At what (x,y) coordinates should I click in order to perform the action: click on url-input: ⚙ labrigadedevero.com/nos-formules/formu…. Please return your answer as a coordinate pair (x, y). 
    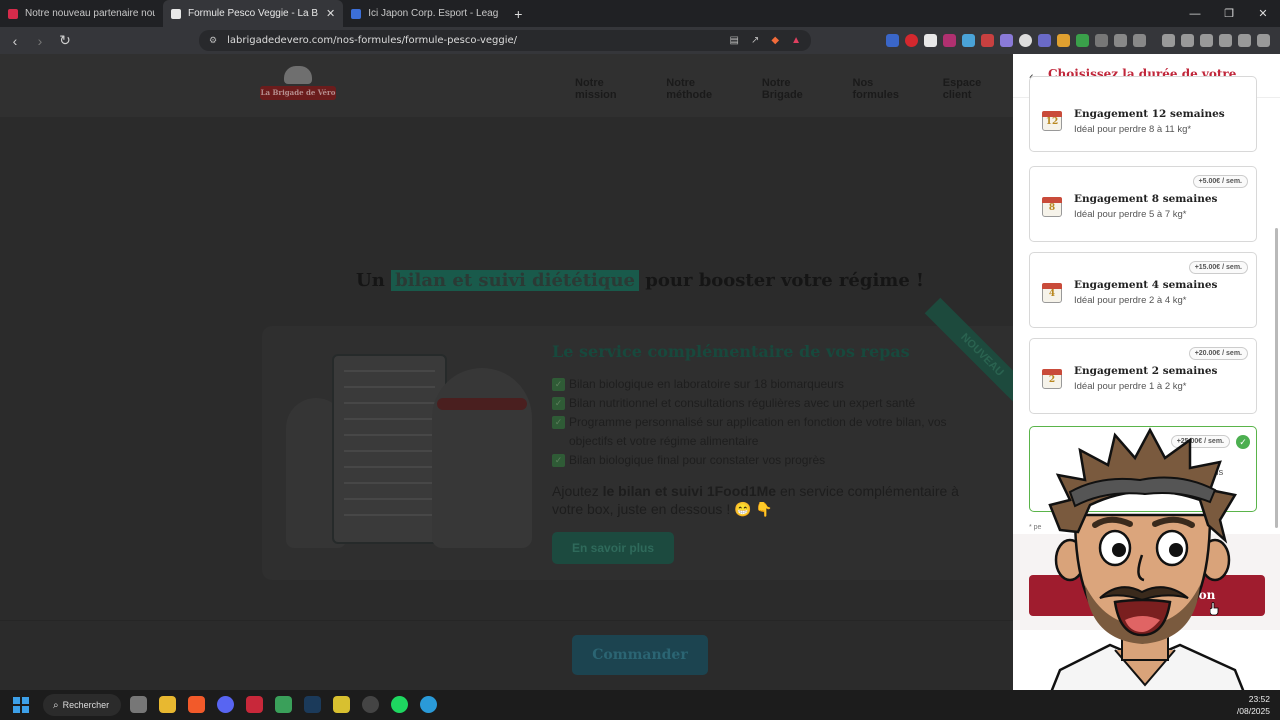
    Looking at the image, I should click on (505, 40).